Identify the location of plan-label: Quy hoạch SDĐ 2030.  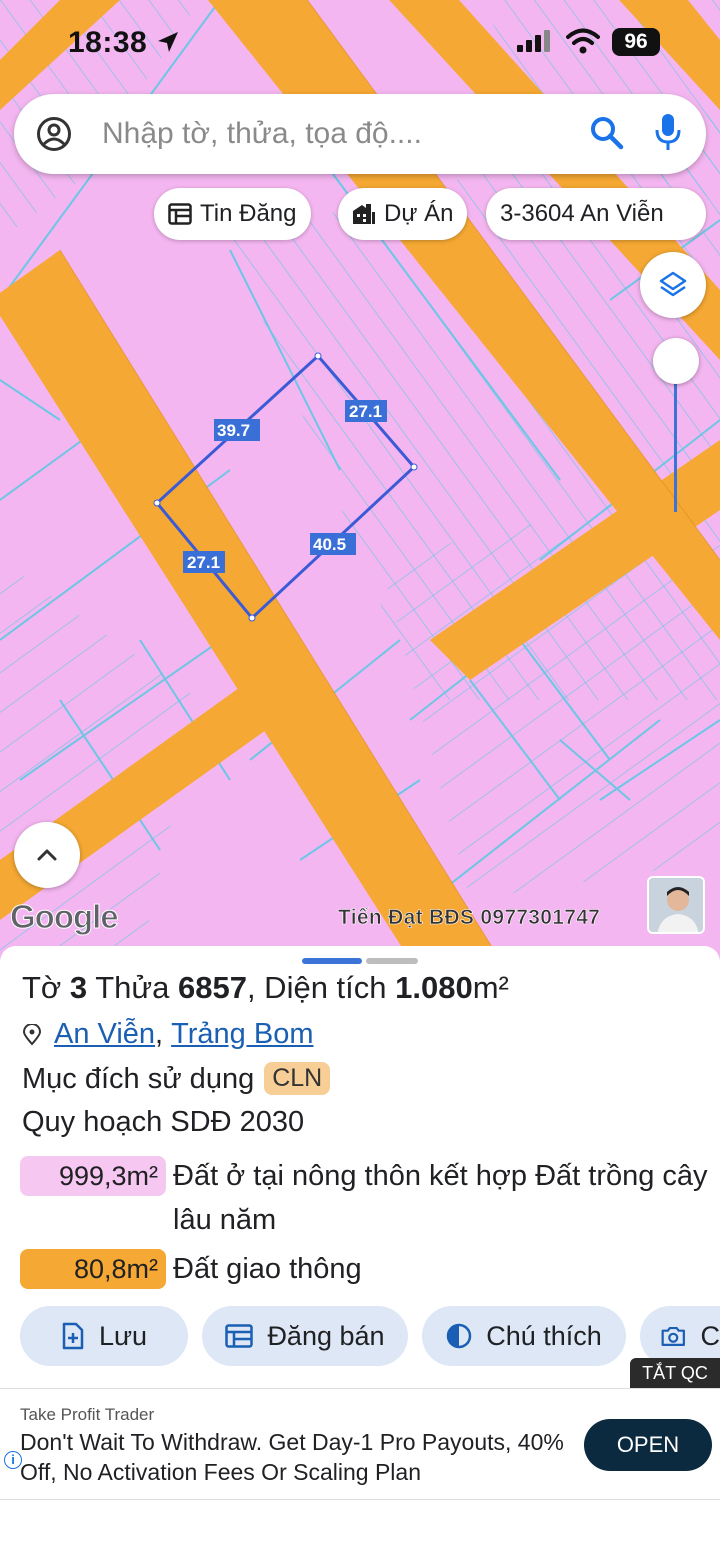
(163, 1122).